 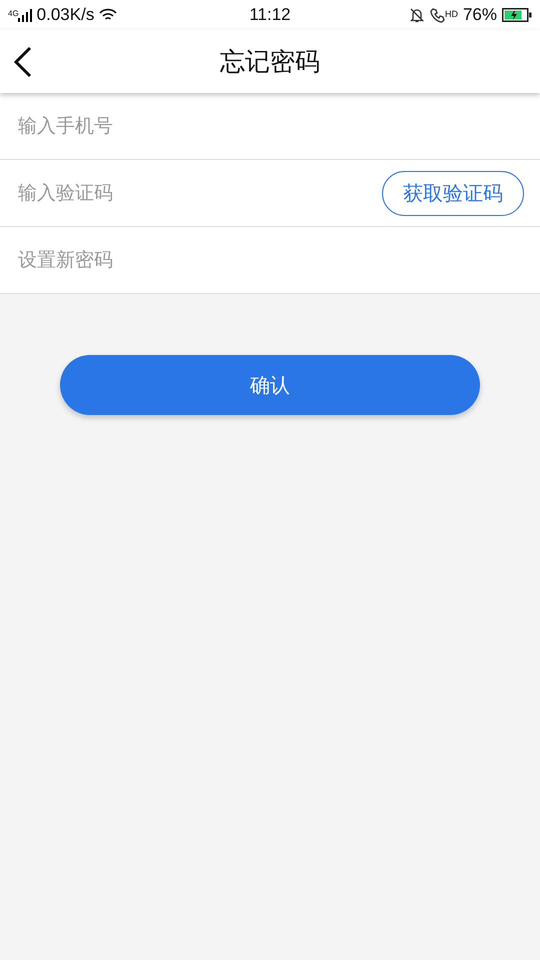 I want to click on network-label: 4G, so click(x=13, y=13).